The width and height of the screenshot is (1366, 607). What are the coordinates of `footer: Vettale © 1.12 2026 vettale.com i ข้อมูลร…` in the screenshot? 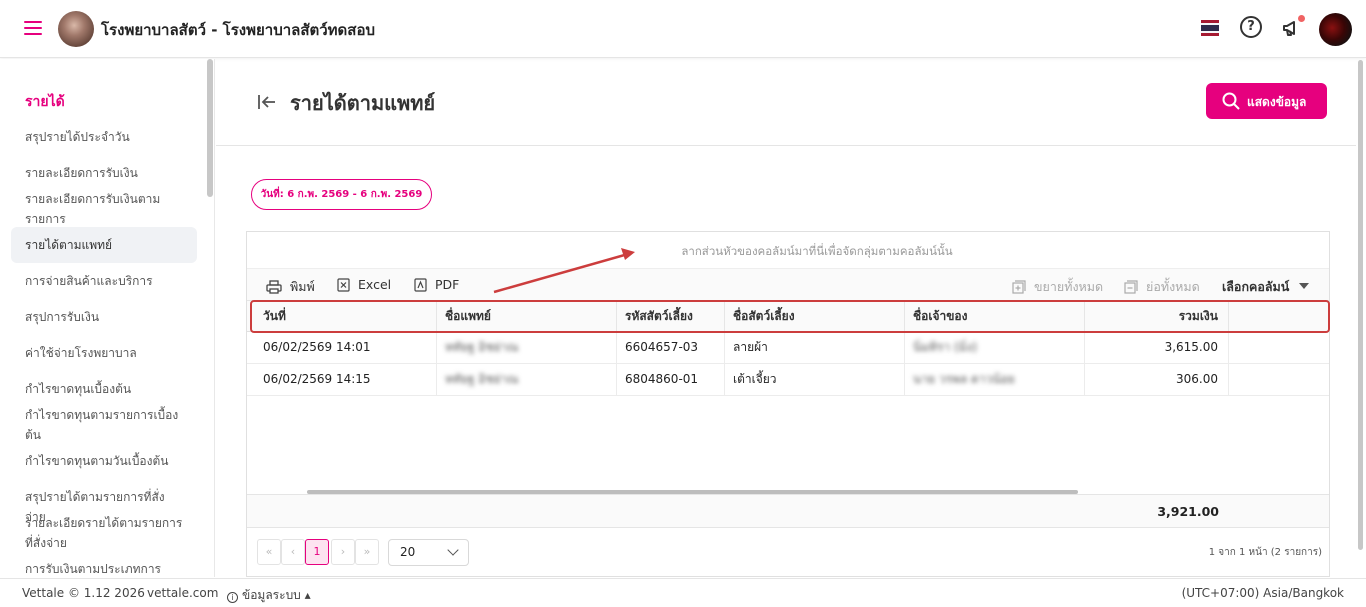 It's located at (683, 592).